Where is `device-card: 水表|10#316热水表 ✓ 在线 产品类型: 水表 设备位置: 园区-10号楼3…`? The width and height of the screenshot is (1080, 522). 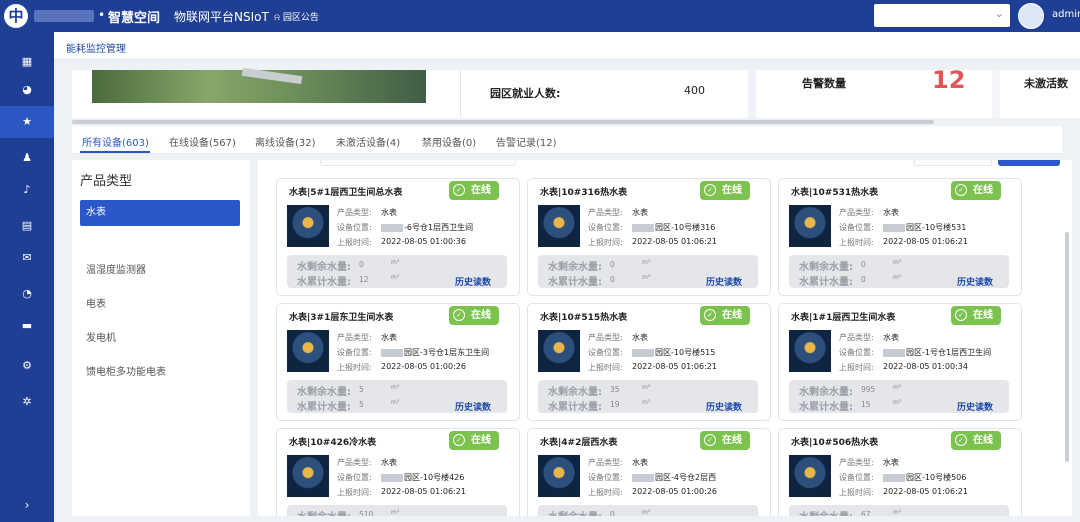 device-card: 水表|10#316热水表 ✓ 在线 产品类型: 水表 设备位置: 园区-10号楼3… is located at coordinates (649, 237).